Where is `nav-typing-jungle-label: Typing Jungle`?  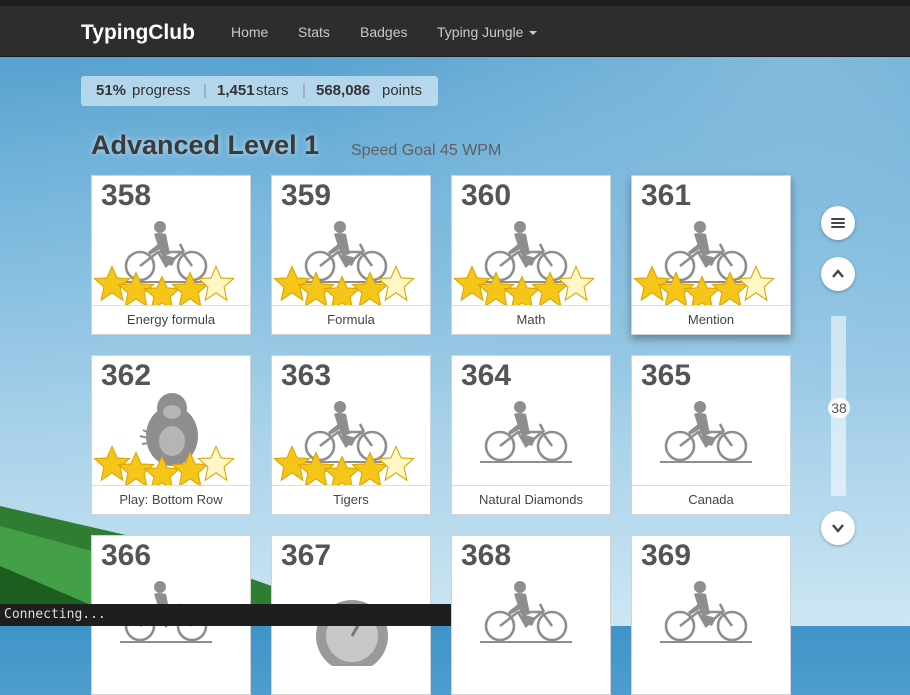 nav-typing-jungle-label: Typing Jungle is located at coordinates (480, 32).